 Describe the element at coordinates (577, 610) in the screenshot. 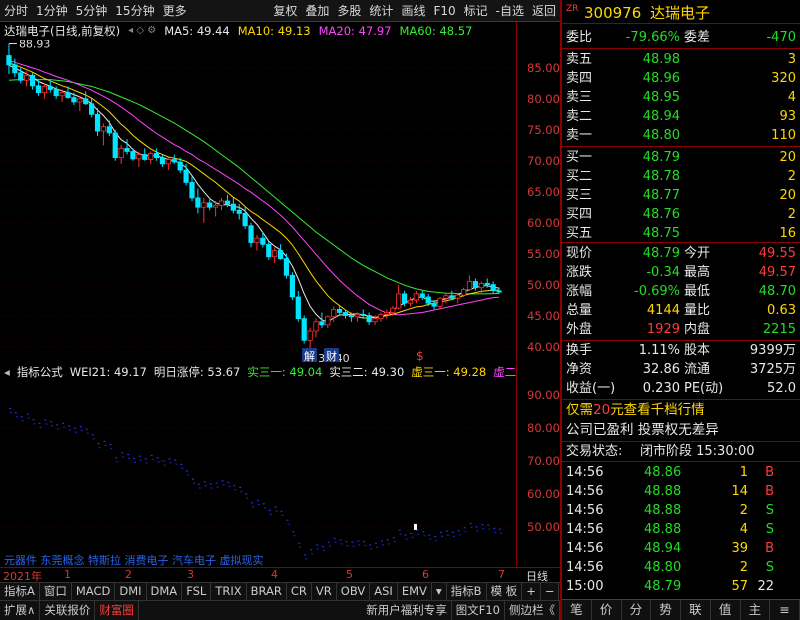

I see `panel-nav-item: 笔` at that location.